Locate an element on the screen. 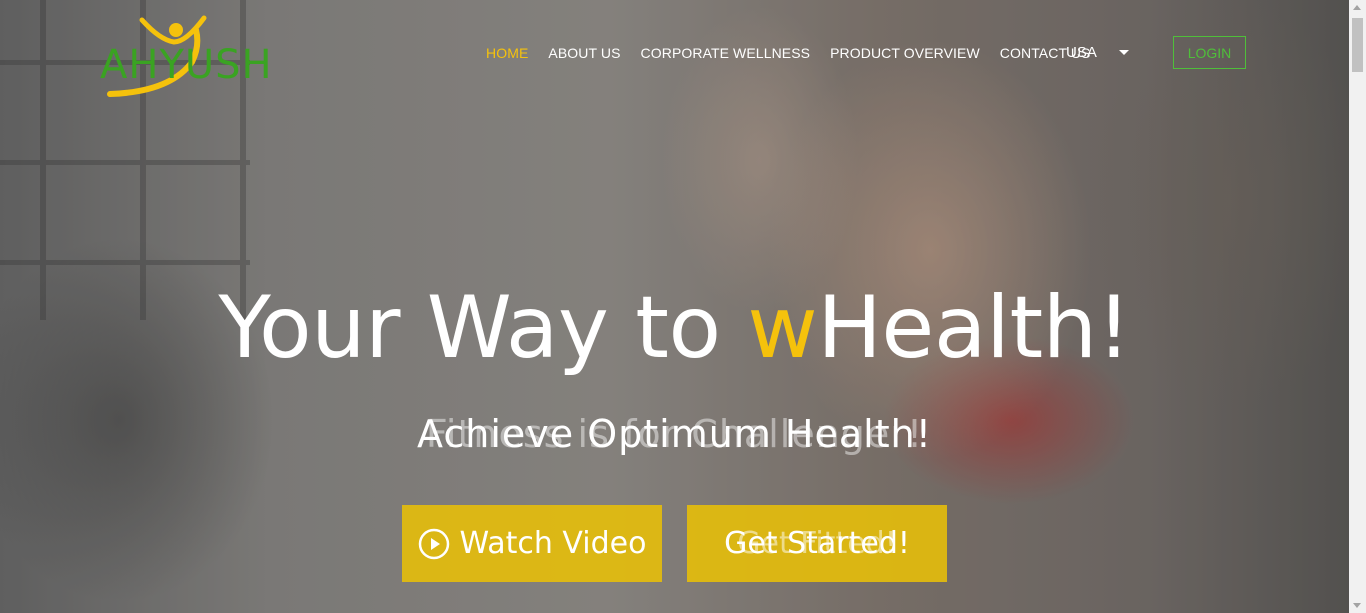 Image resolution: width=1366 pixels, height=613 pixels. login-button: LOGIN is located at coordinates (1209, 52).